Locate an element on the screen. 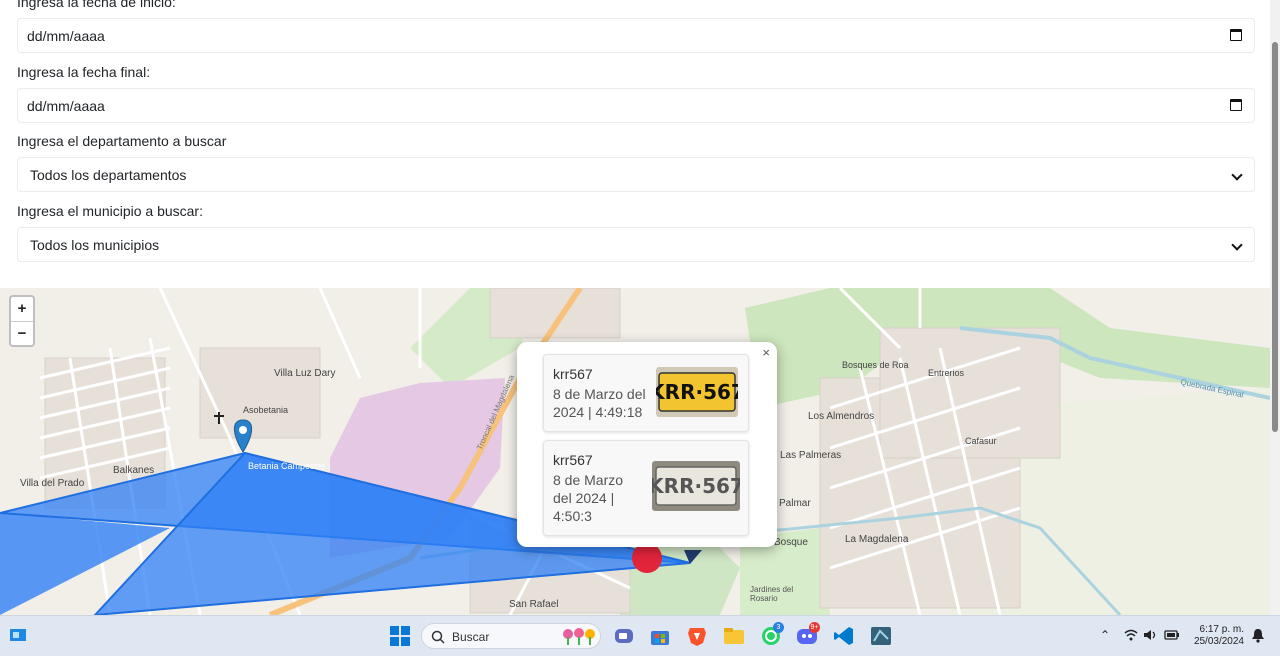 This screenshot has height=656, width=1280. file-explorer-icon is located at coordinates (734, 636).